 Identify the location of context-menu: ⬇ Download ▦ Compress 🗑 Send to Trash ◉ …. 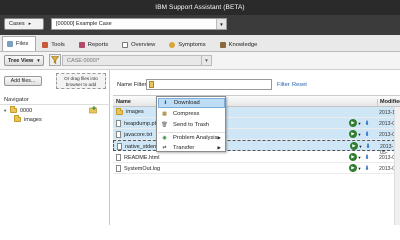
(191, 124).